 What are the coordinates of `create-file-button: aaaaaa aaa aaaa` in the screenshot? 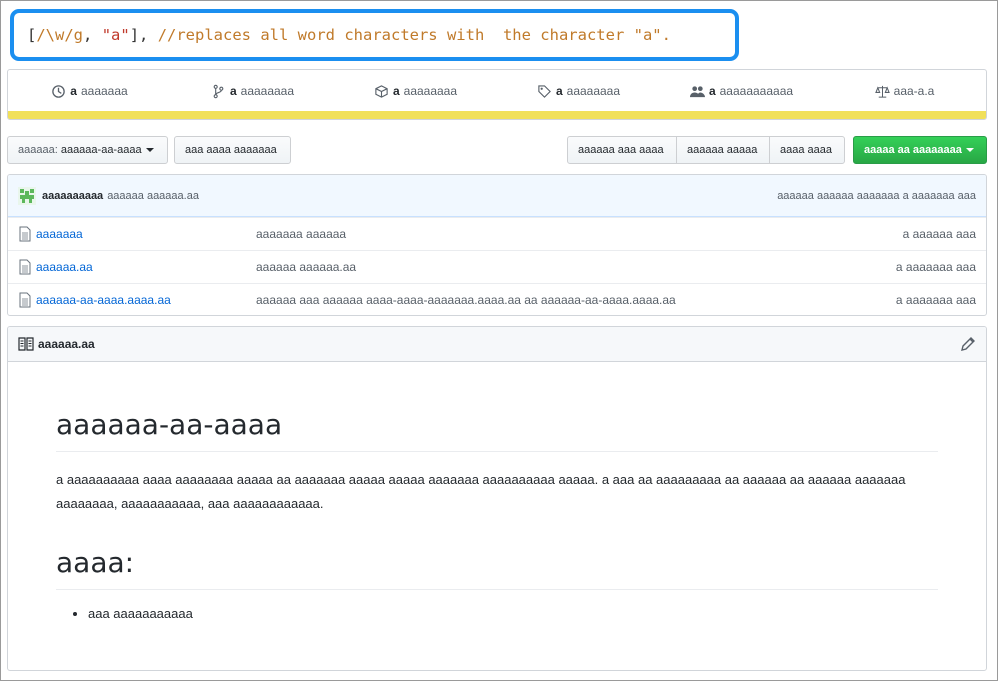 It's located at (622, 150).